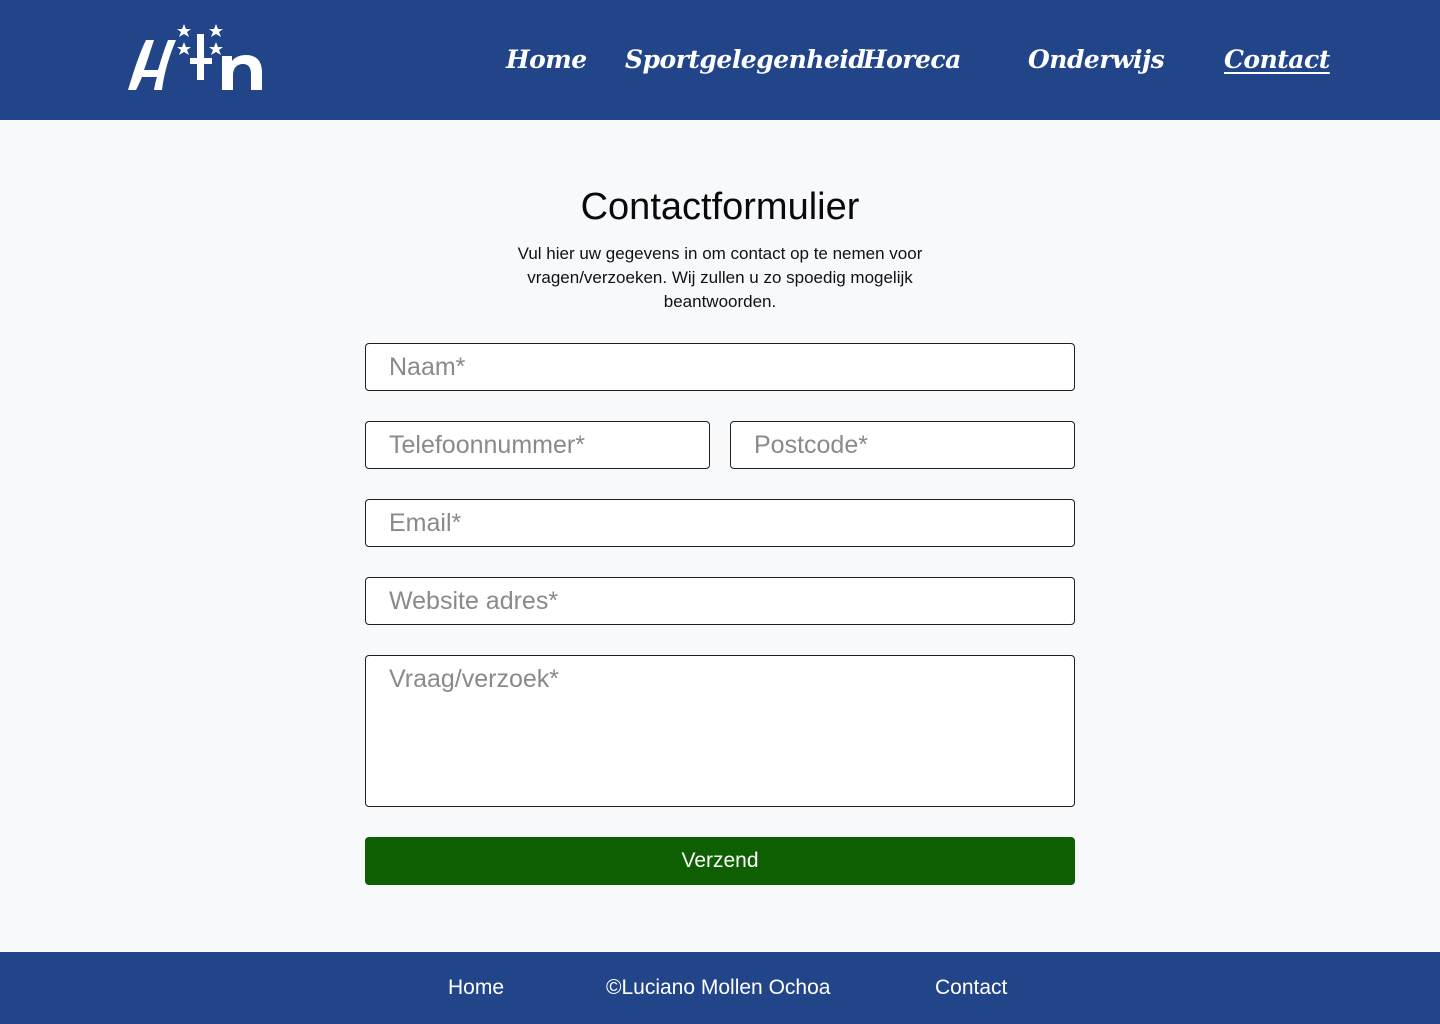 The height and width of the screenshot is (1024, 1440). Describe the element at coordinates (720, 601) in the screenshot. I see `website-field` at that location.